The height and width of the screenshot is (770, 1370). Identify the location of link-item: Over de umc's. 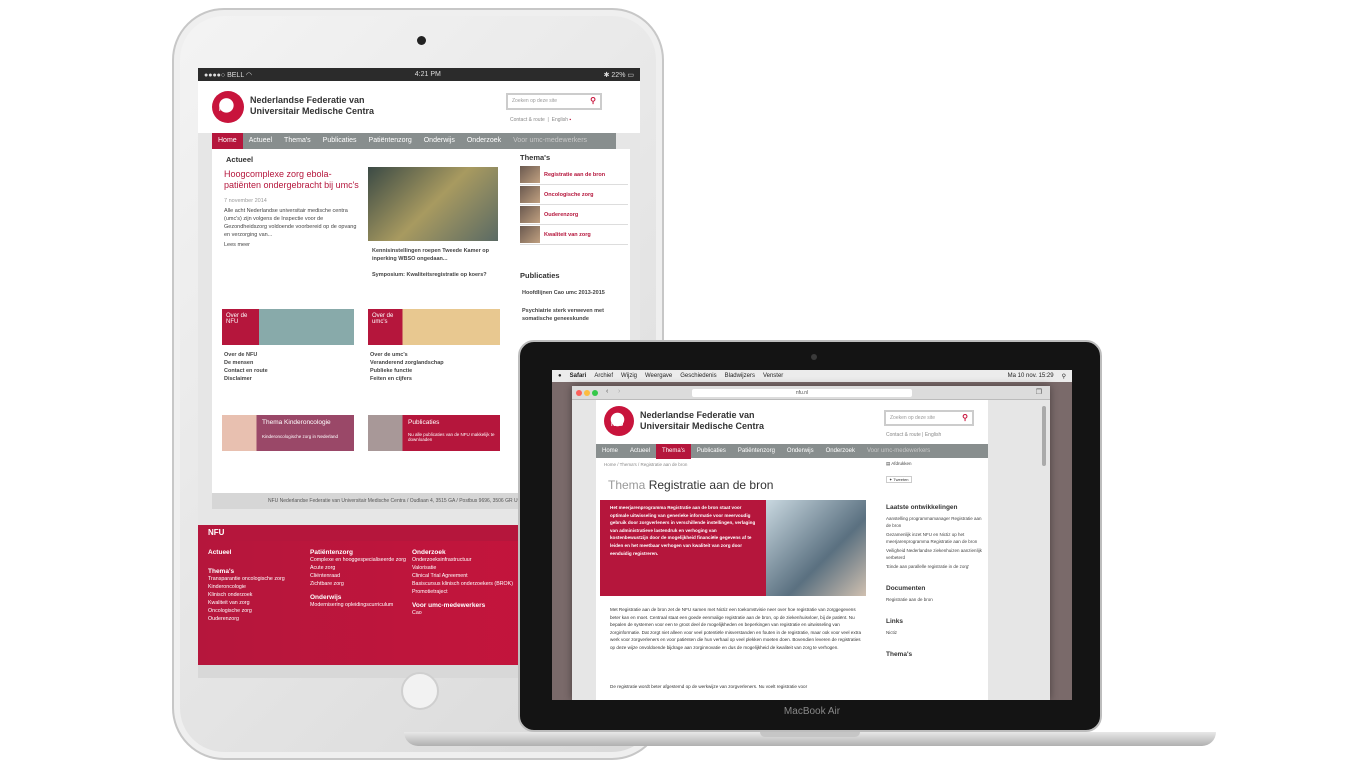
(407, 355).